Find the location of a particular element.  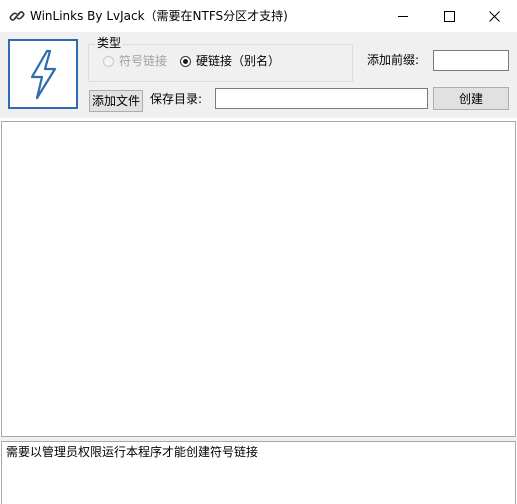

close-button is located at coordinates (494, 16).